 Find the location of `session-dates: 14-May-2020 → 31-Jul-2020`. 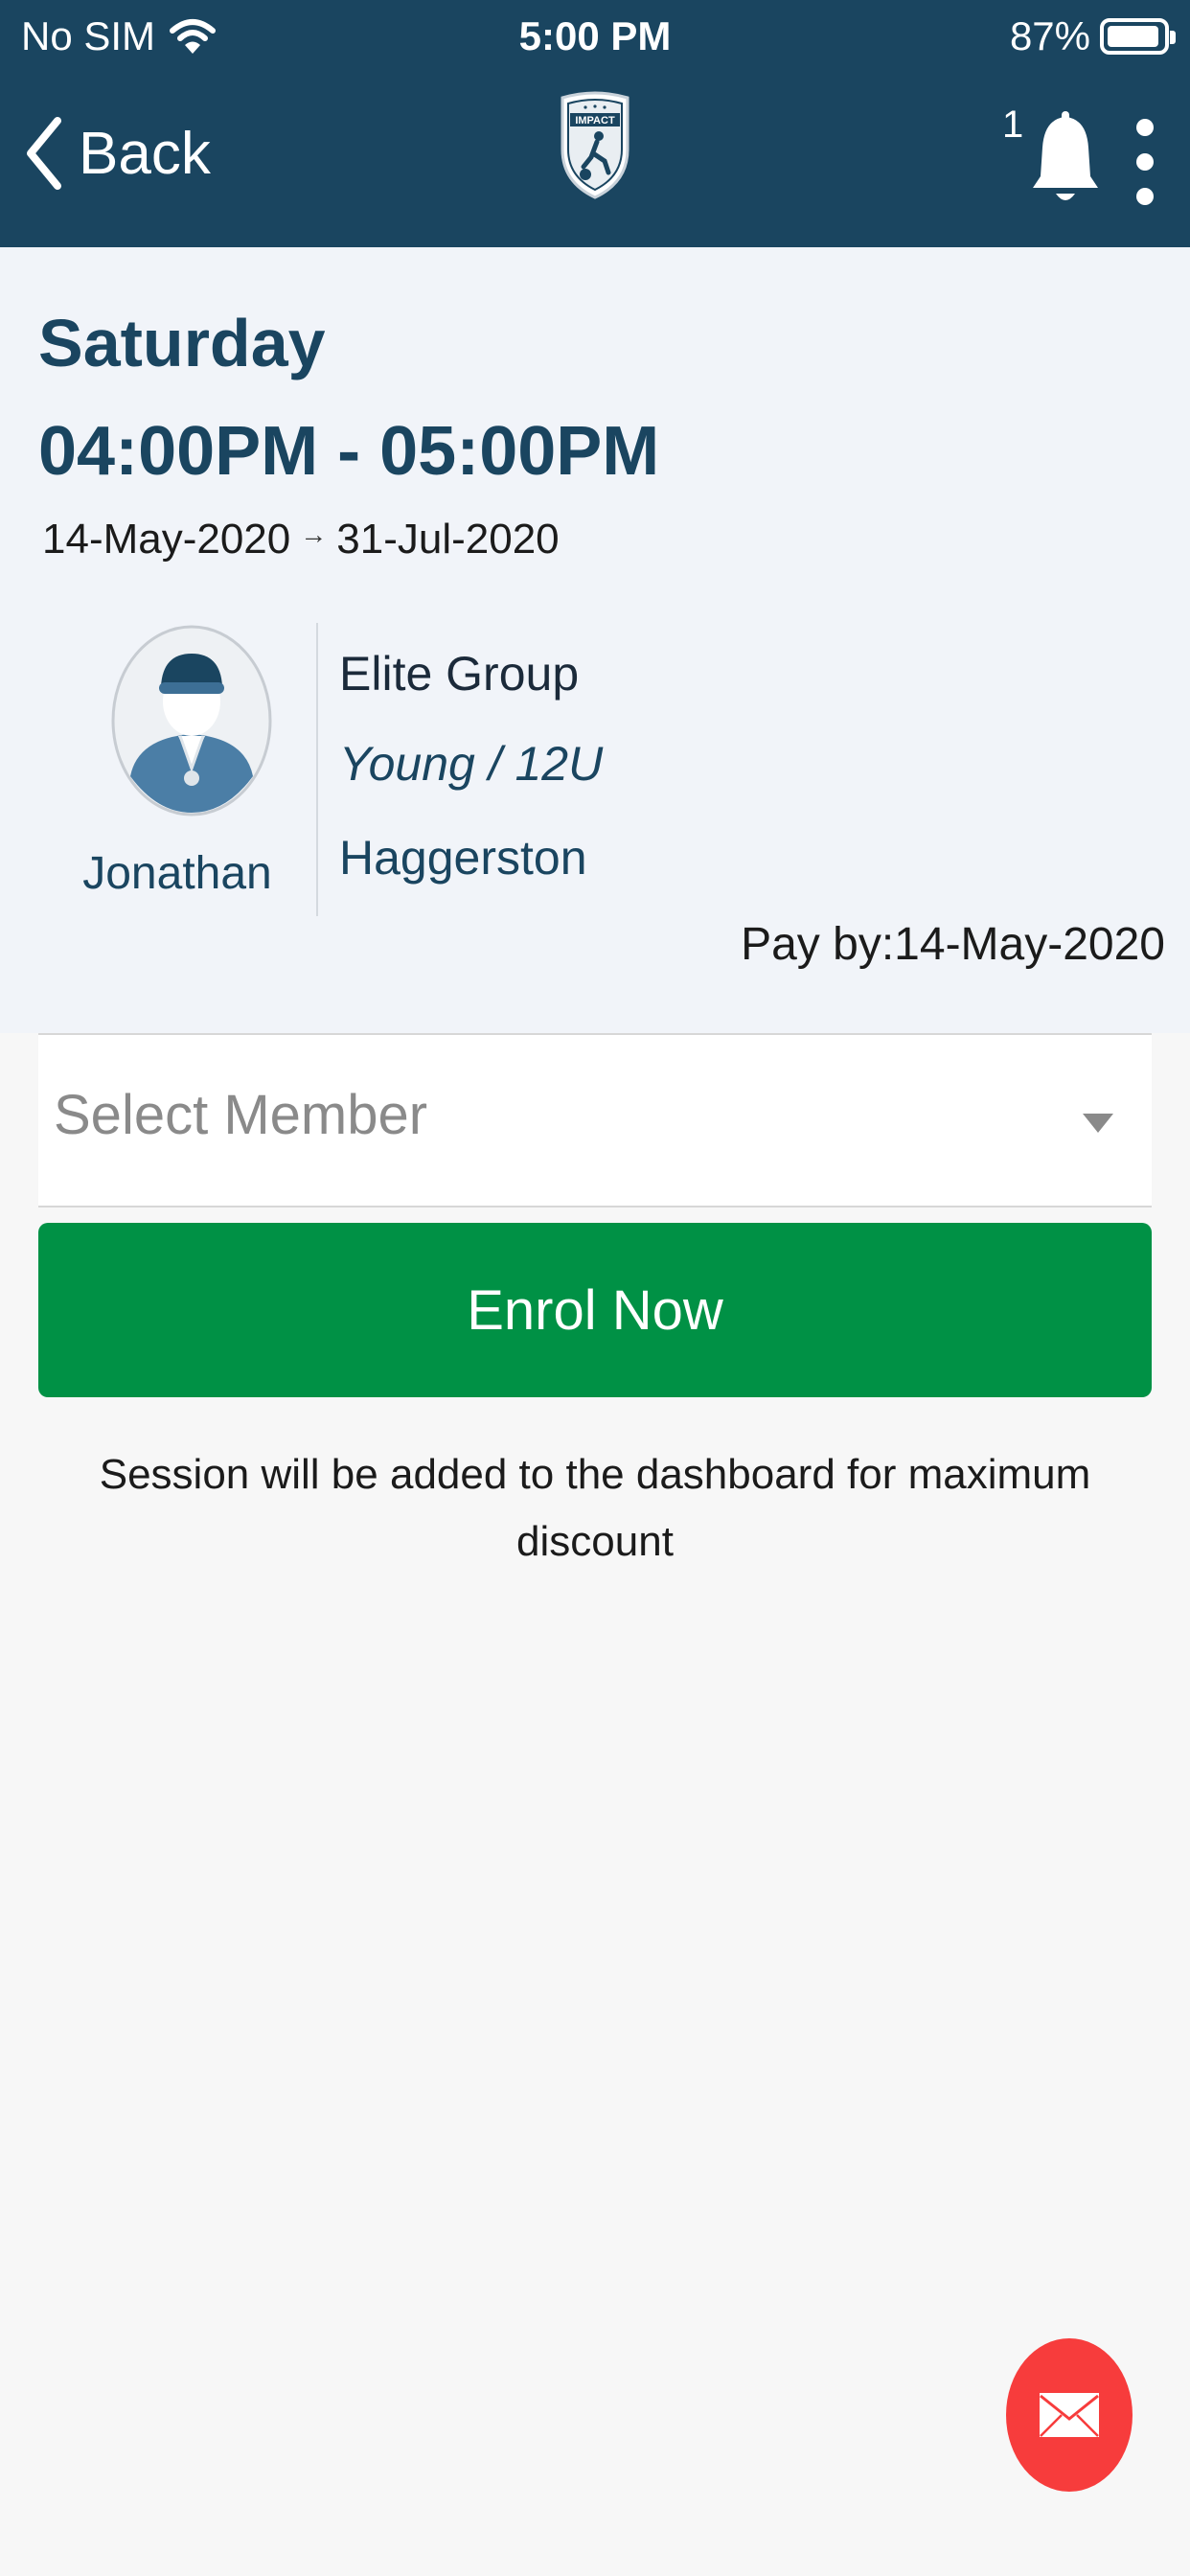

session-dates: 14-May-2020 → 31-Jul-2020 is located at coordinates (301, 540).